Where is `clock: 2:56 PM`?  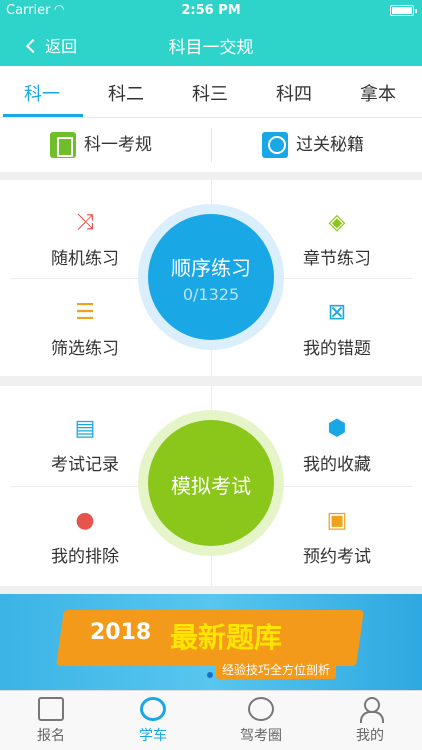 clock: 2:56 PM is located at coordinates (211, 10).